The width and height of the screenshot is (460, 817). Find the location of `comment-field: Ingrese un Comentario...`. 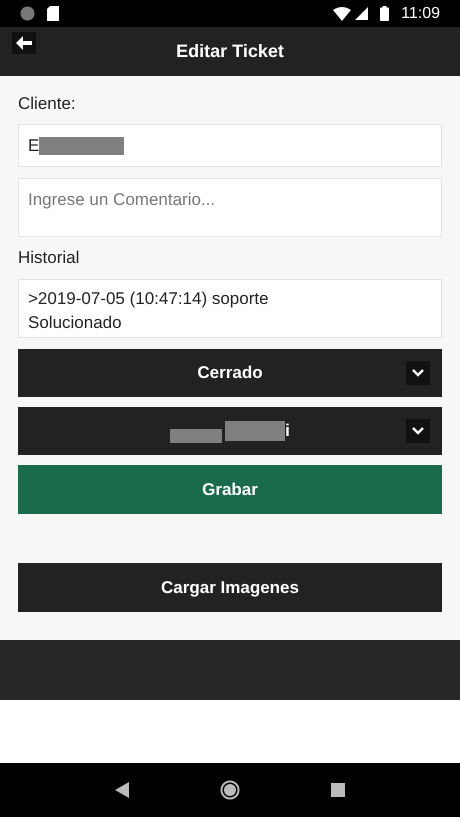

comment-field: Ingrese un Comentario... is located at coordinates (230, 207).